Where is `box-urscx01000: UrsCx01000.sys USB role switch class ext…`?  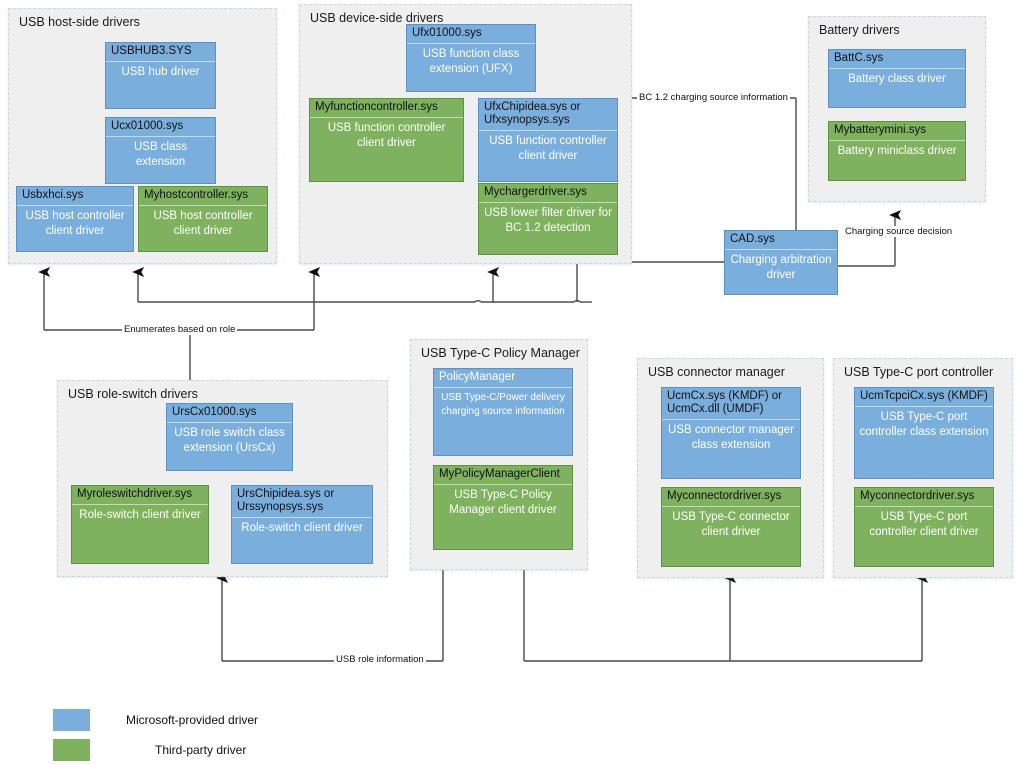
box-urscx01000: UrsCx01000.sys USB role switch class ext… is located at coordinates (229, 437).